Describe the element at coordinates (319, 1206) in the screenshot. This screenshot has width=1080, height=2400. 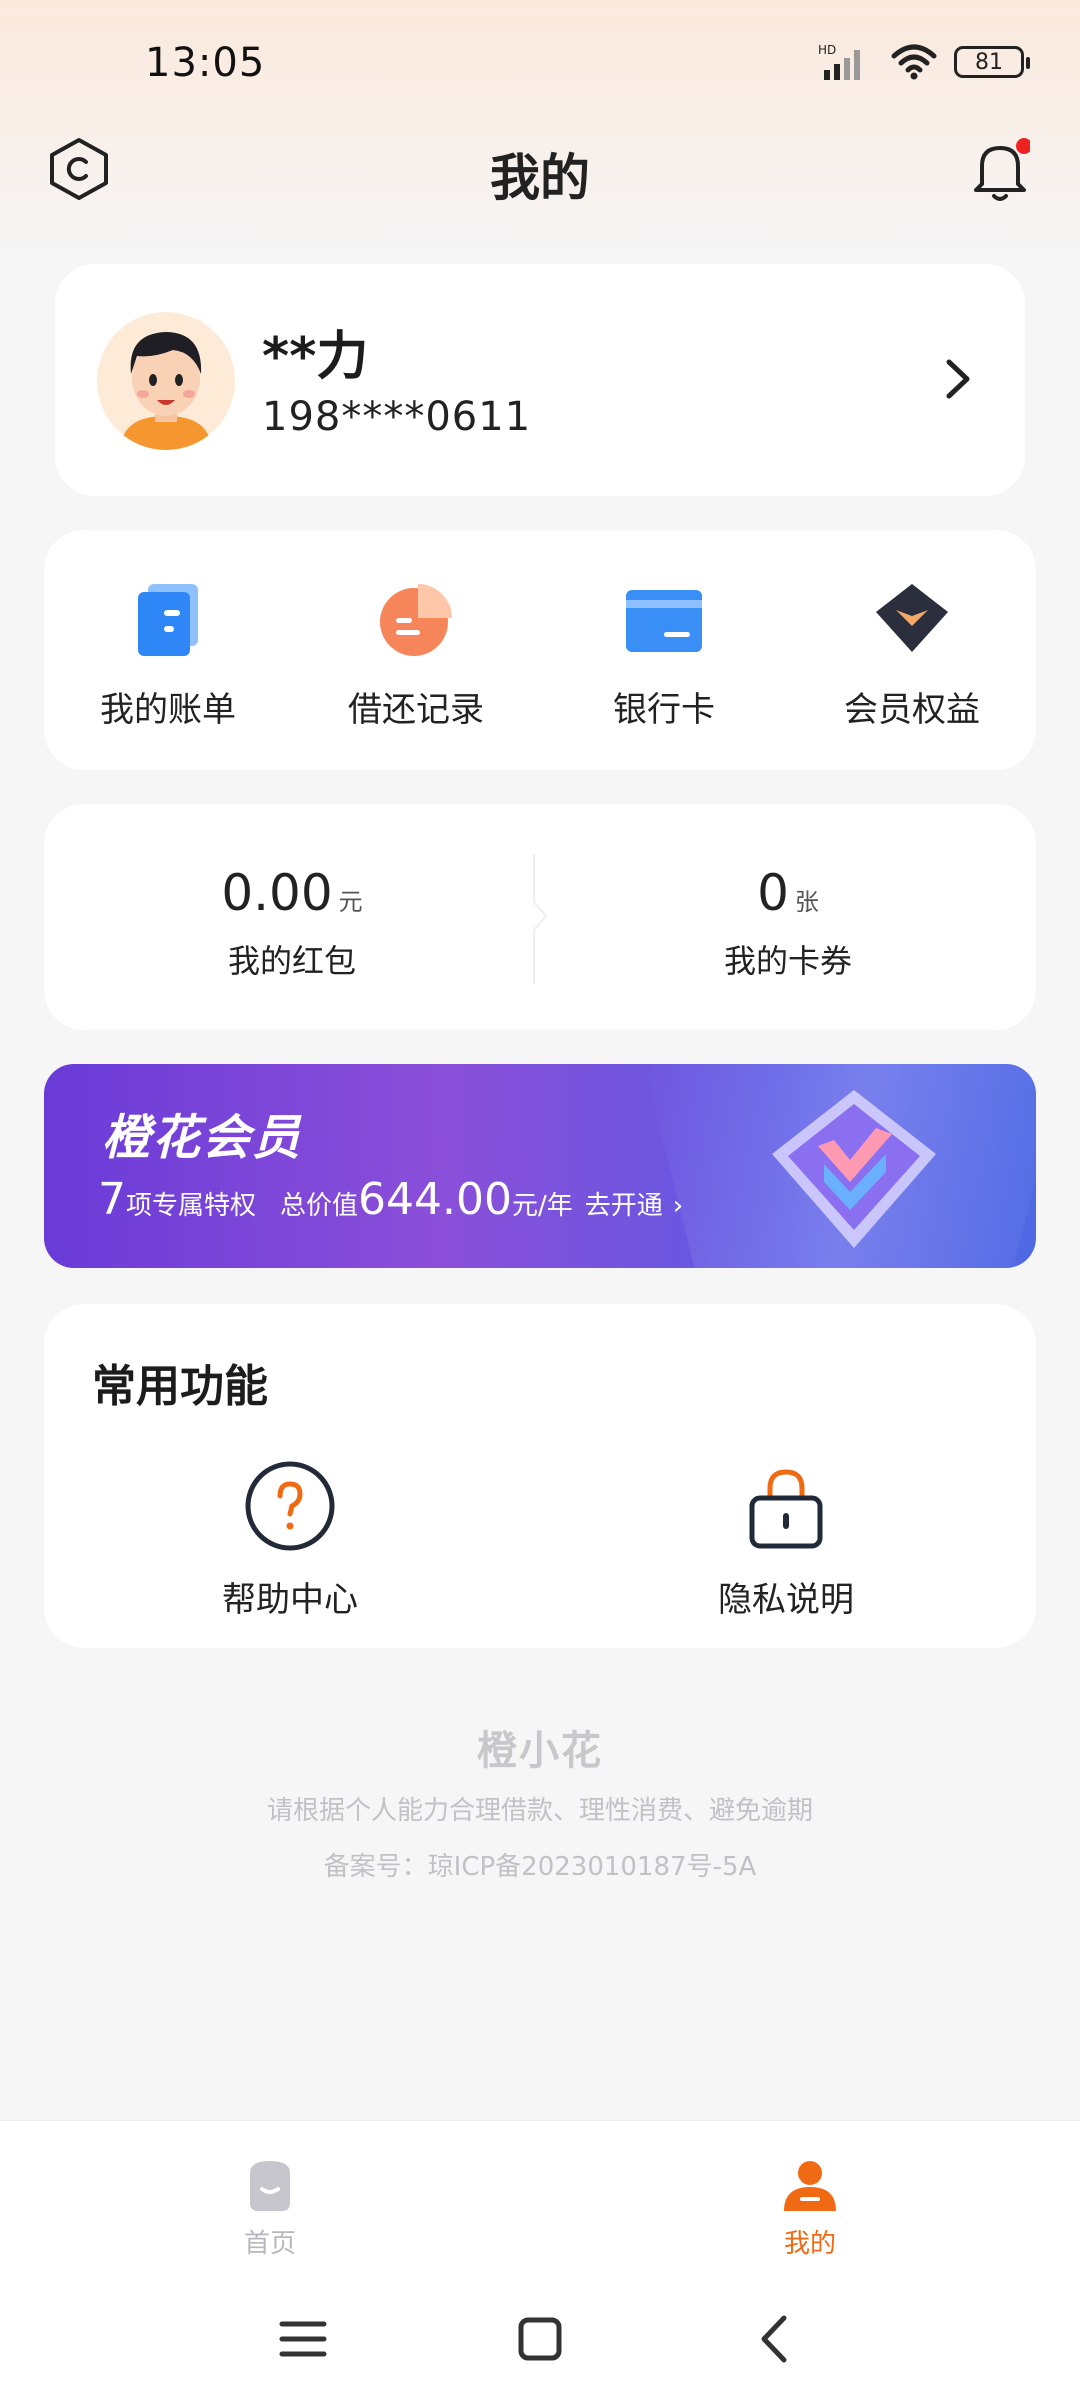
I see `vip-total-label: 总价值` at that location.